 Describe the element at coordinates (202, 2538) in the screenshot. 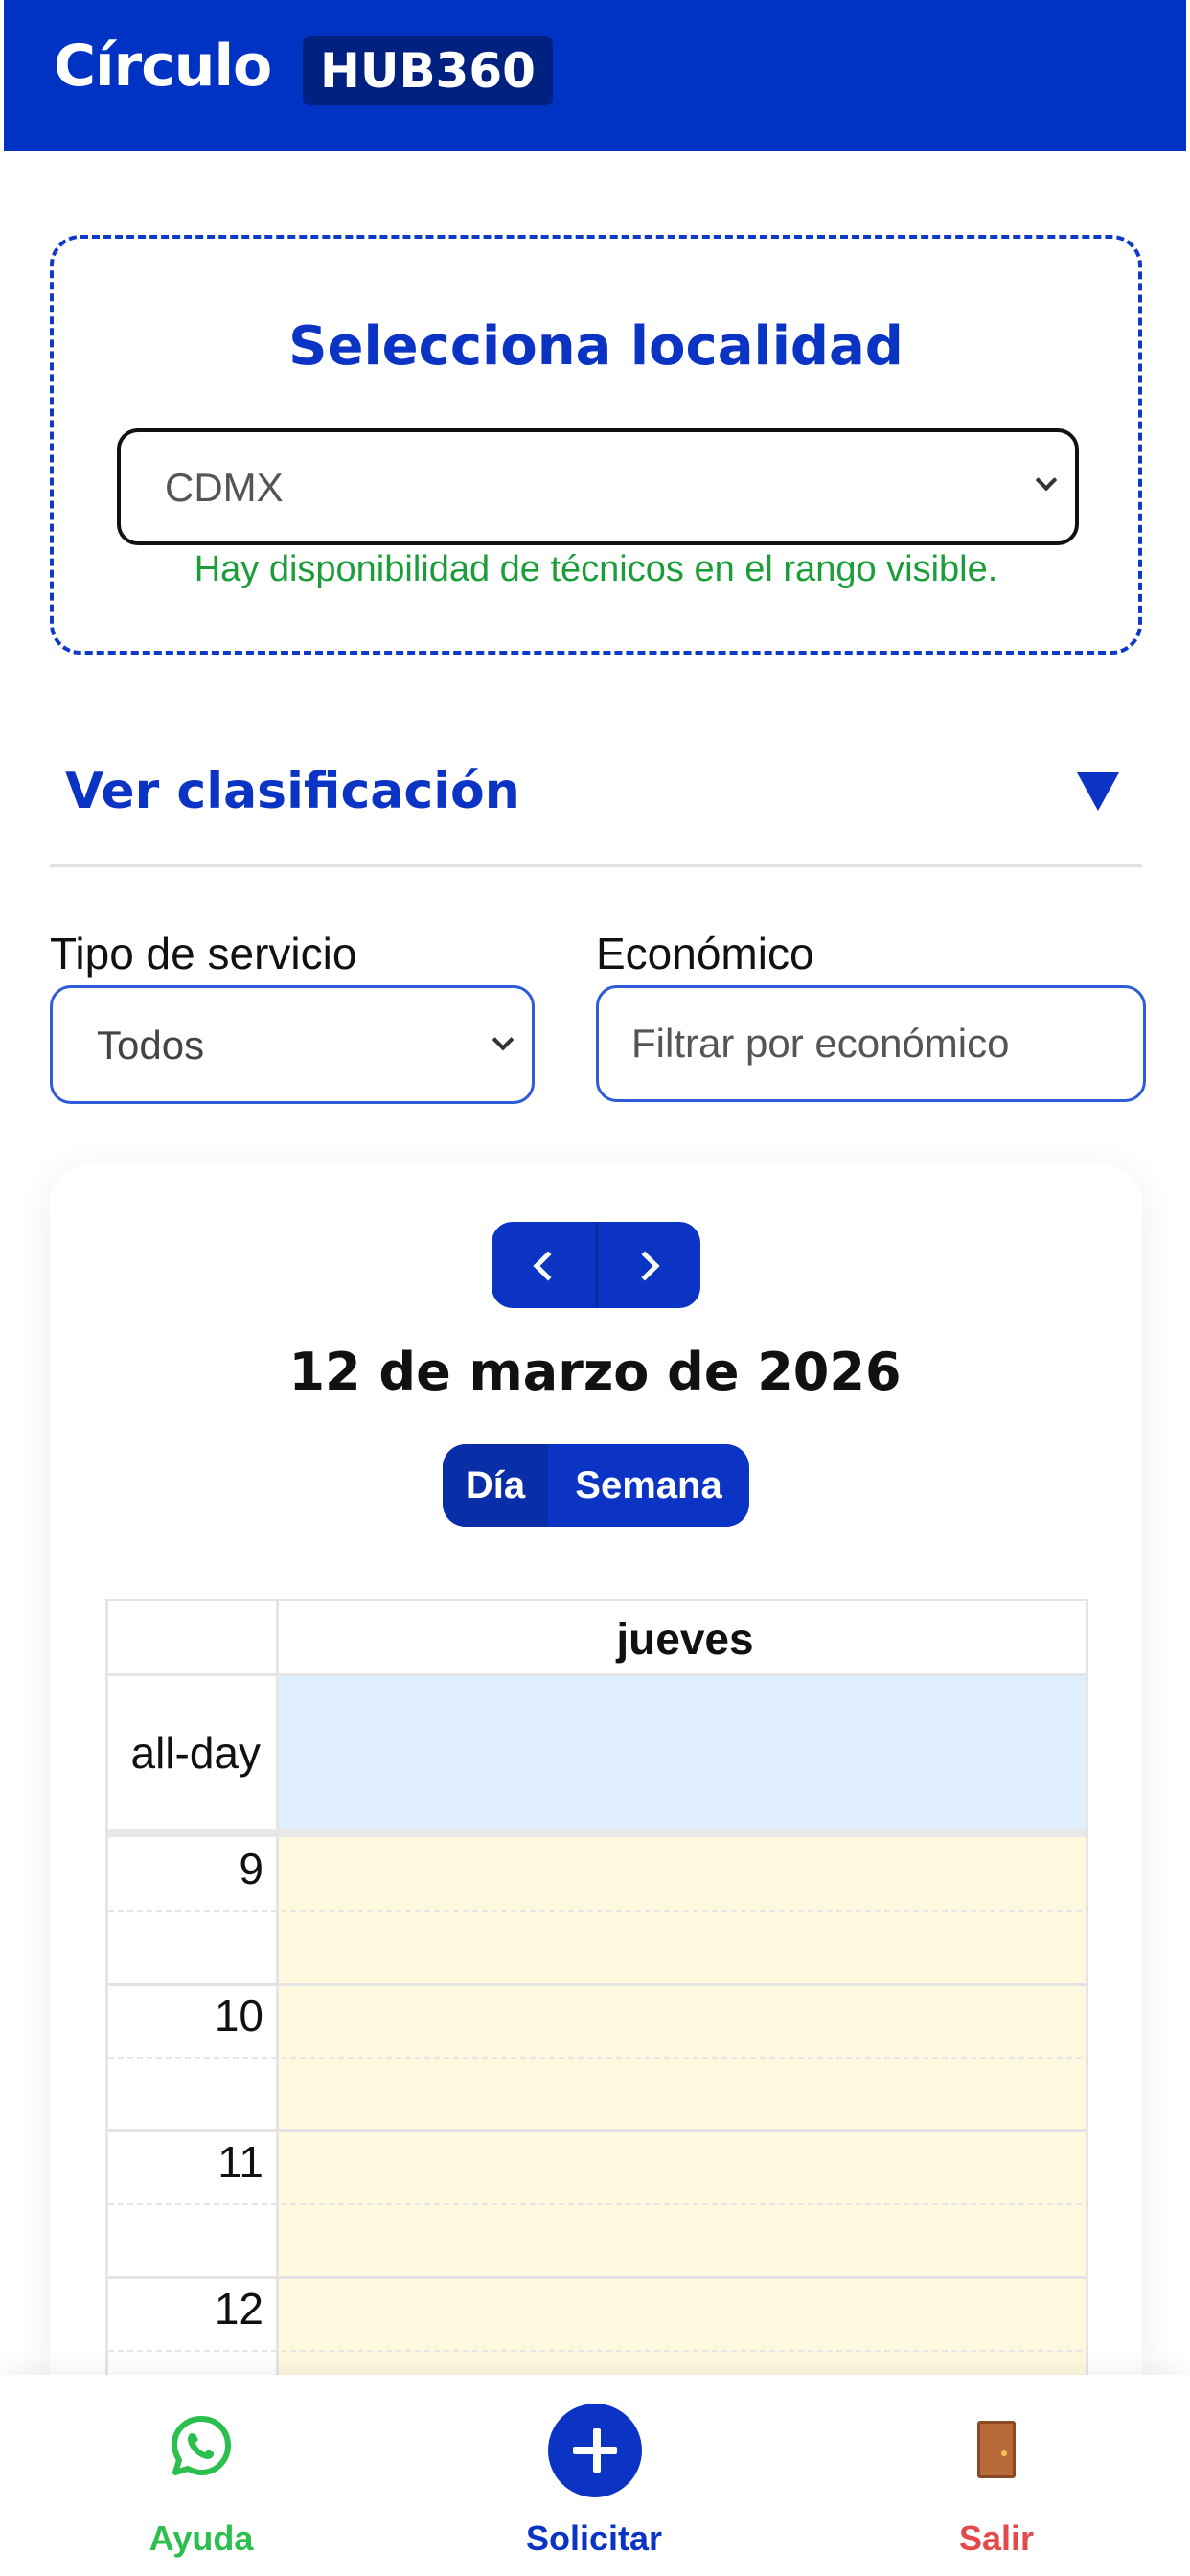

I see `nav-help-label: Ayuda` at that location.